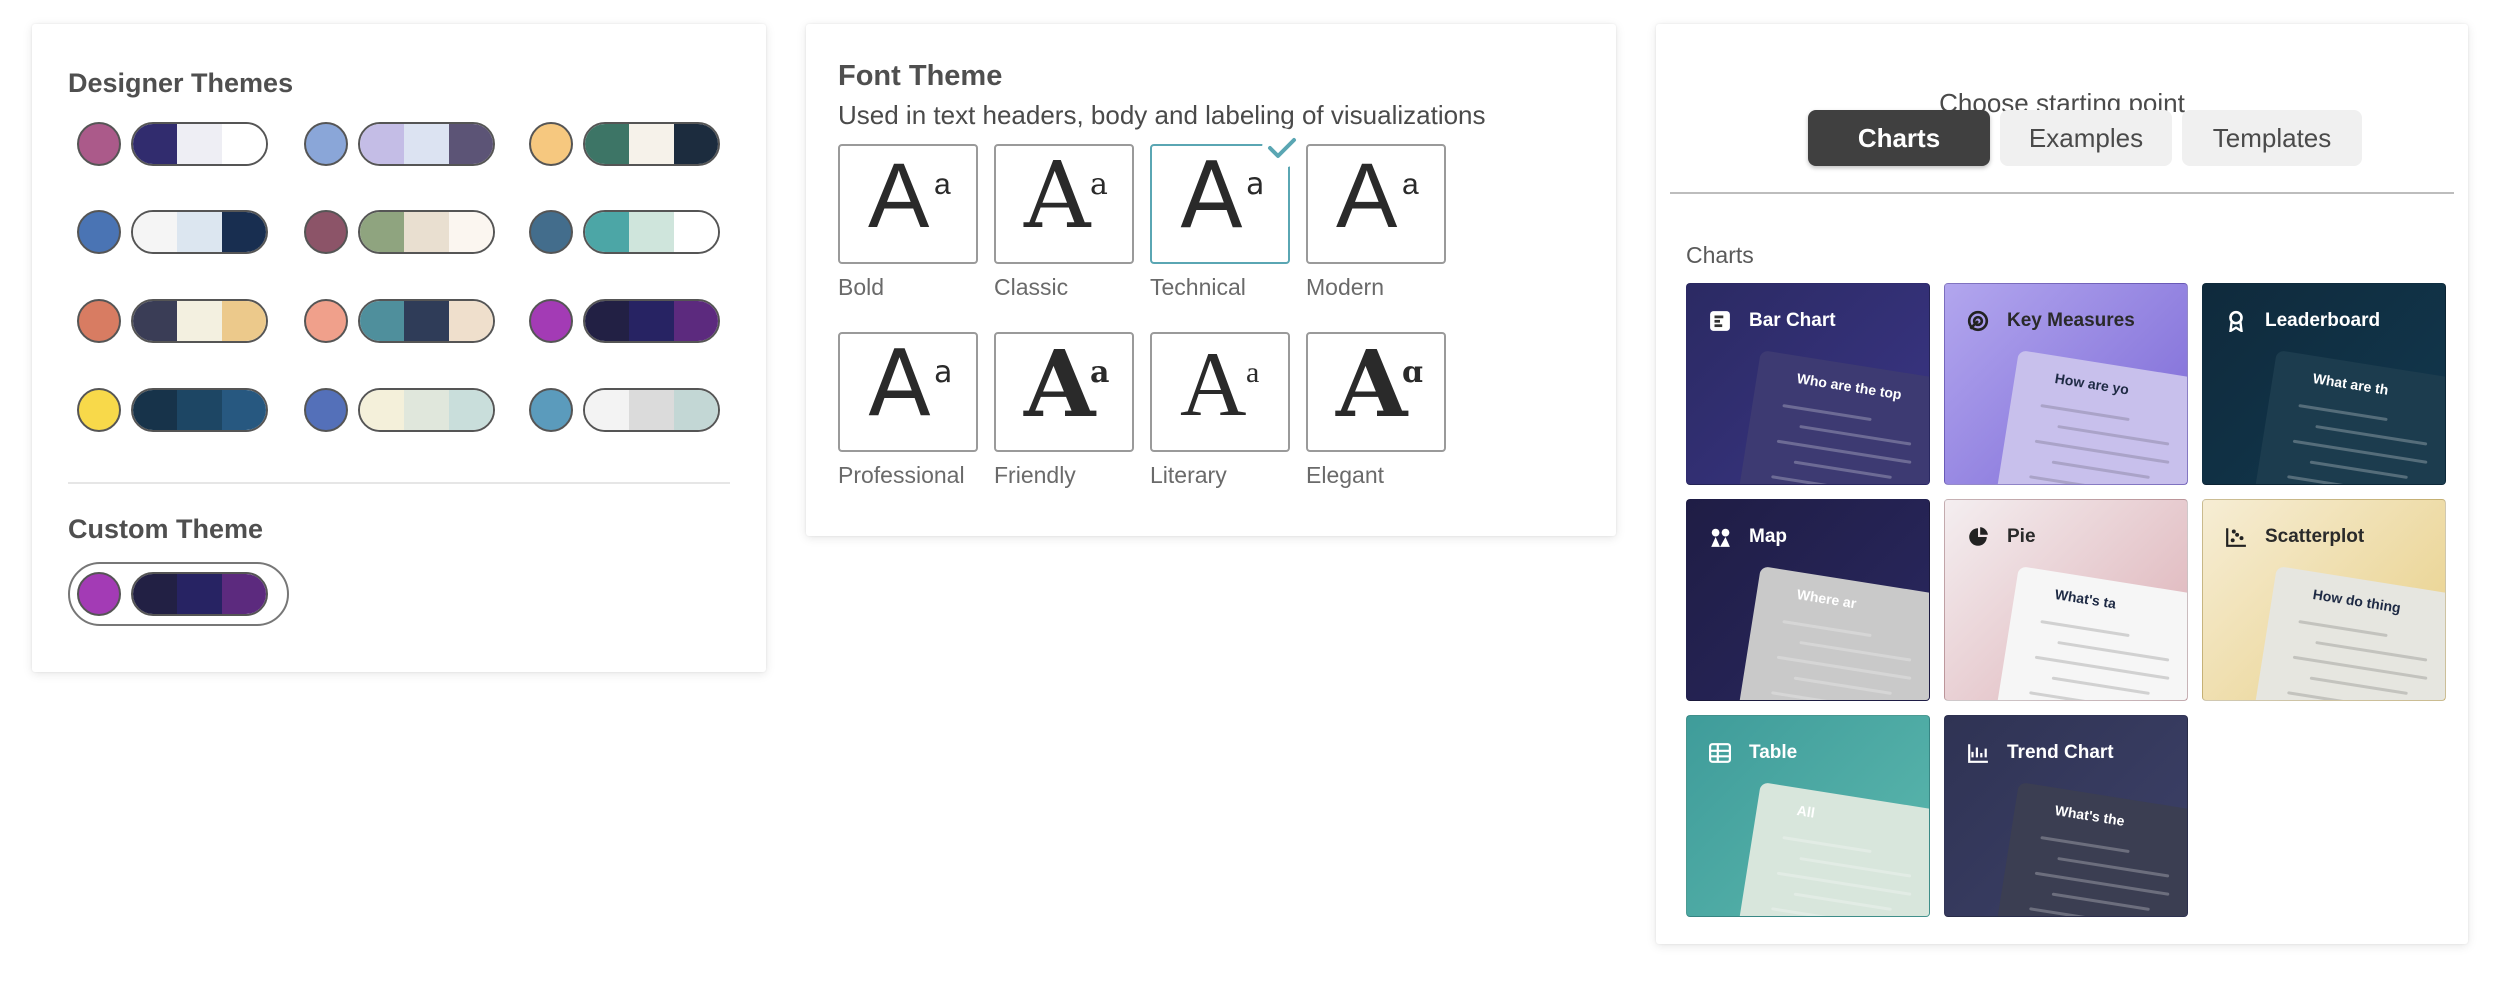  I want to click on tab-charts: Charts, so click(1899, 138).